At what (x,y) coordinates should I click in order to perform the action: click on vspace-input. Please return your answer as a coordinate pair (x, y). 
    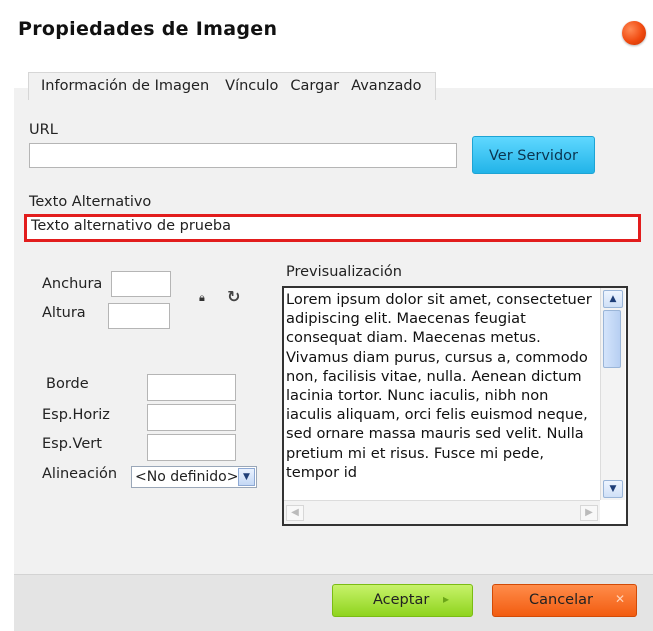
    Looking at the image, I should click on (191, 447).